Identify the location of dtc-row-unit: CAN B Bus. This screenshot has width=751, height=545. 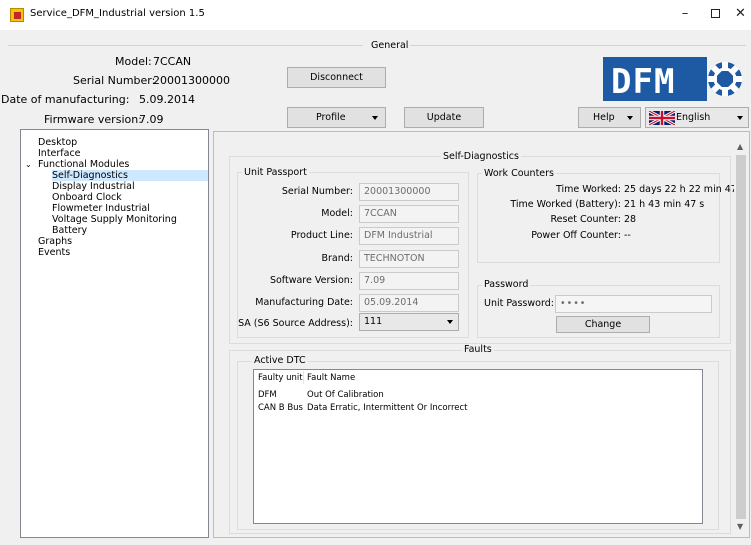
(280, 408).